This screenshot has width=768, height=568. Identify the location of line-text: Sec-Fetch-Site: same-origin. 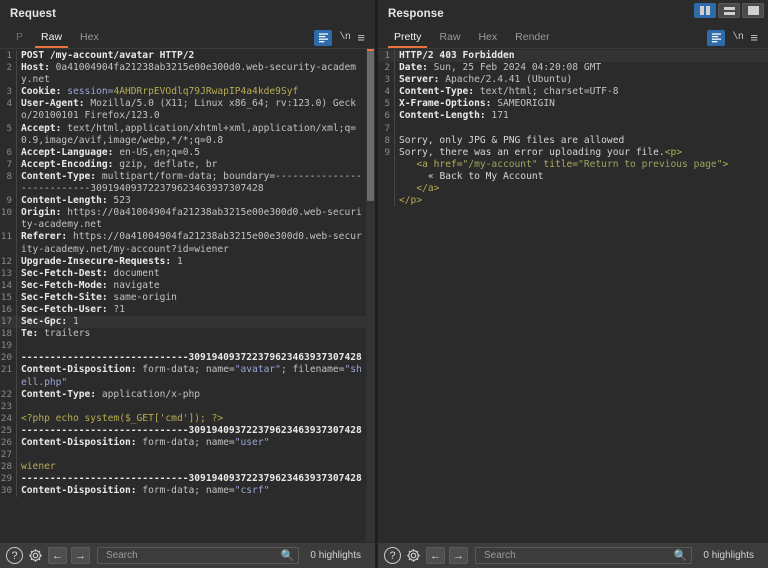
(99, 297).